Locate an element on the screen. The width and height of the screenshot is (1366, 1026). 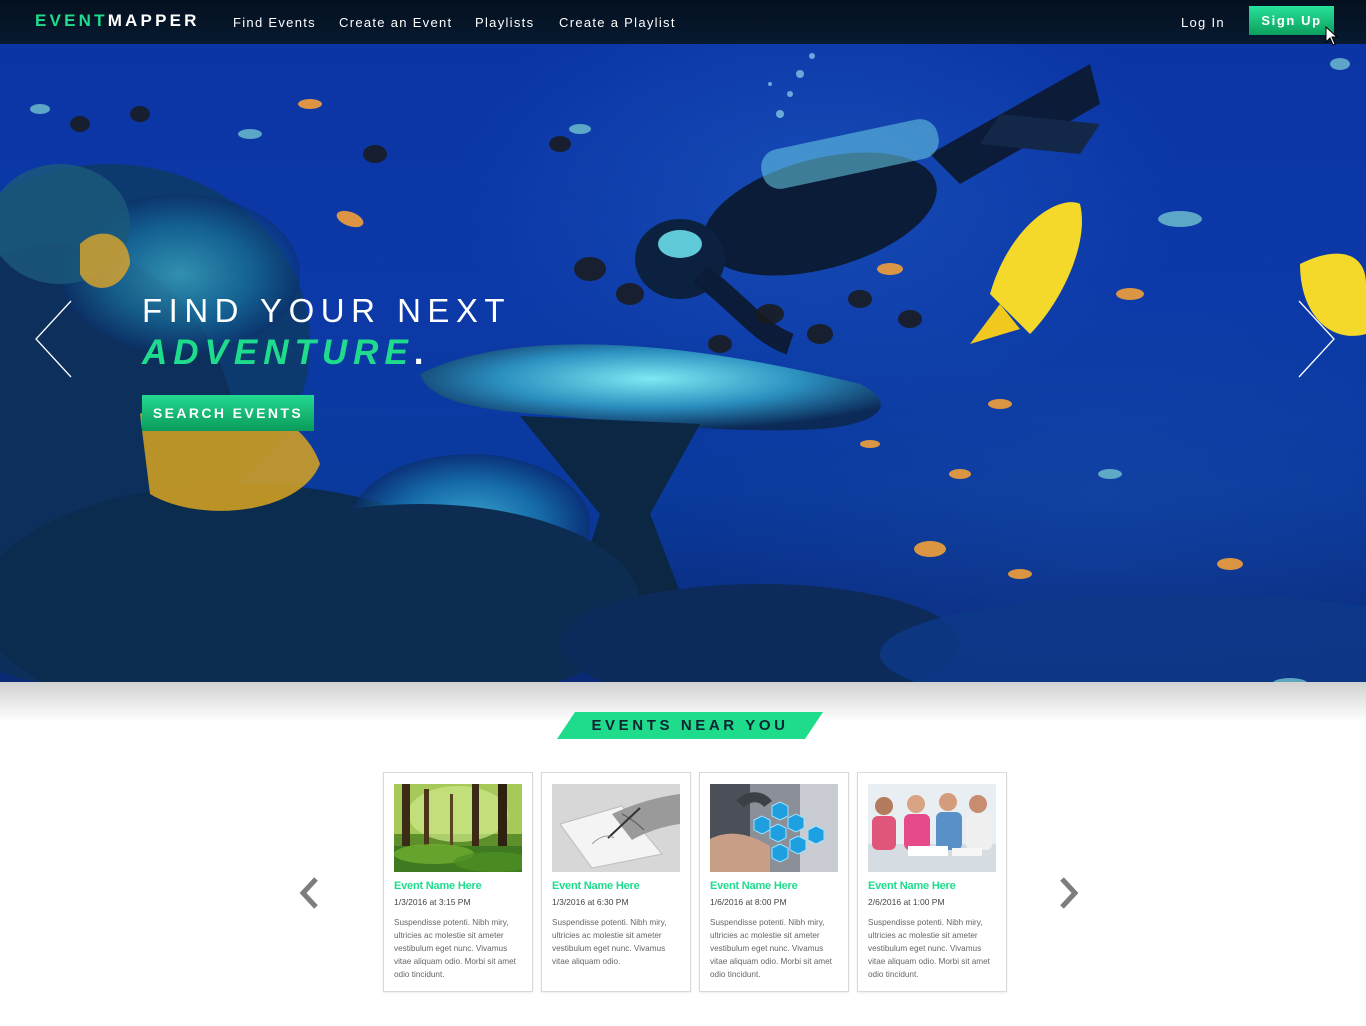
event-card-image-team-meeting is located at coordinates (932, 828).